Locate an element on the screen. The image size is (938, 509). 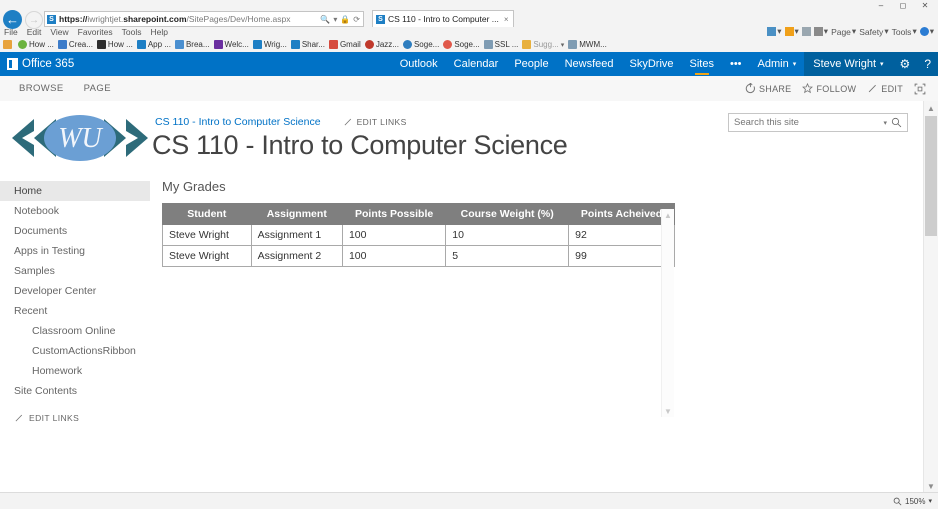
column-header-course-weight: Course Weight (%) is located at coordinates (507, 214).